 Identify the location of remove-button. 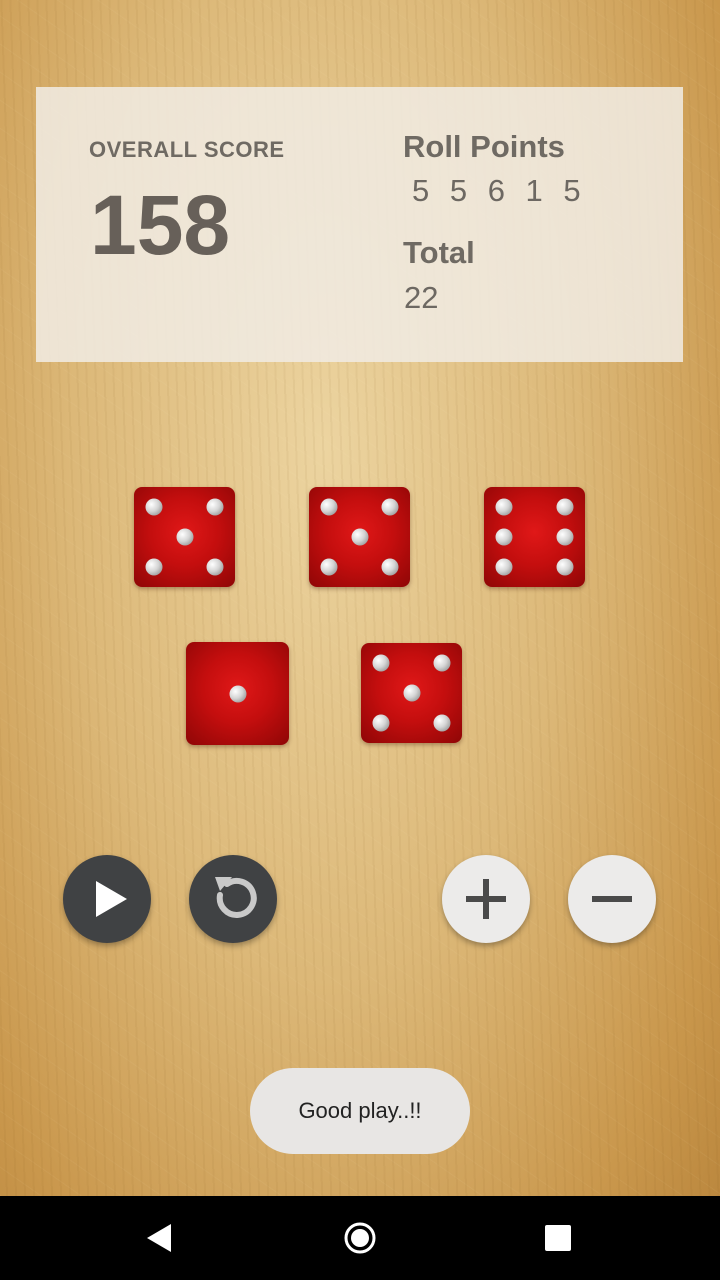
(612, 899).